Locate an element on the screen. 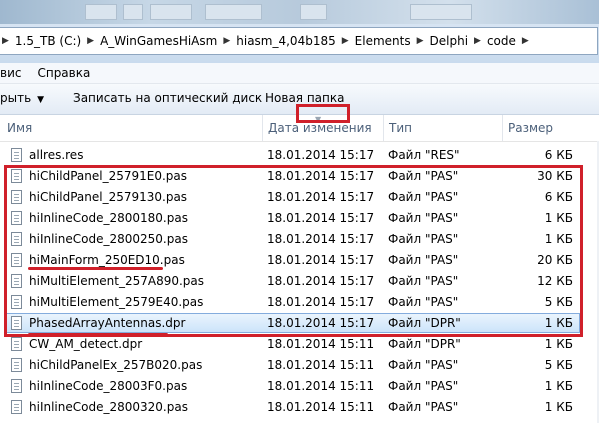 This screenshot has width=599, height=423. file-date: 18.01.2014 15:17 is located at coordinates (321, 155).